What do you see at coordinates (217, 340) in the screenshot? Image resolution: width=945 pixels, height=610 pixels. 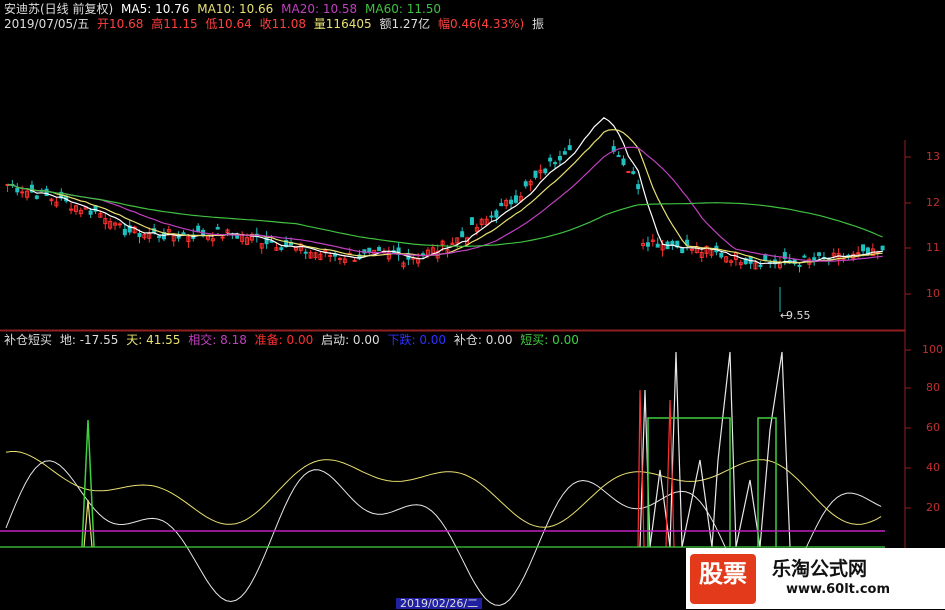 I see `indicator-xiangjiao: 相交: 8.18` at bounding box center [217, 340].